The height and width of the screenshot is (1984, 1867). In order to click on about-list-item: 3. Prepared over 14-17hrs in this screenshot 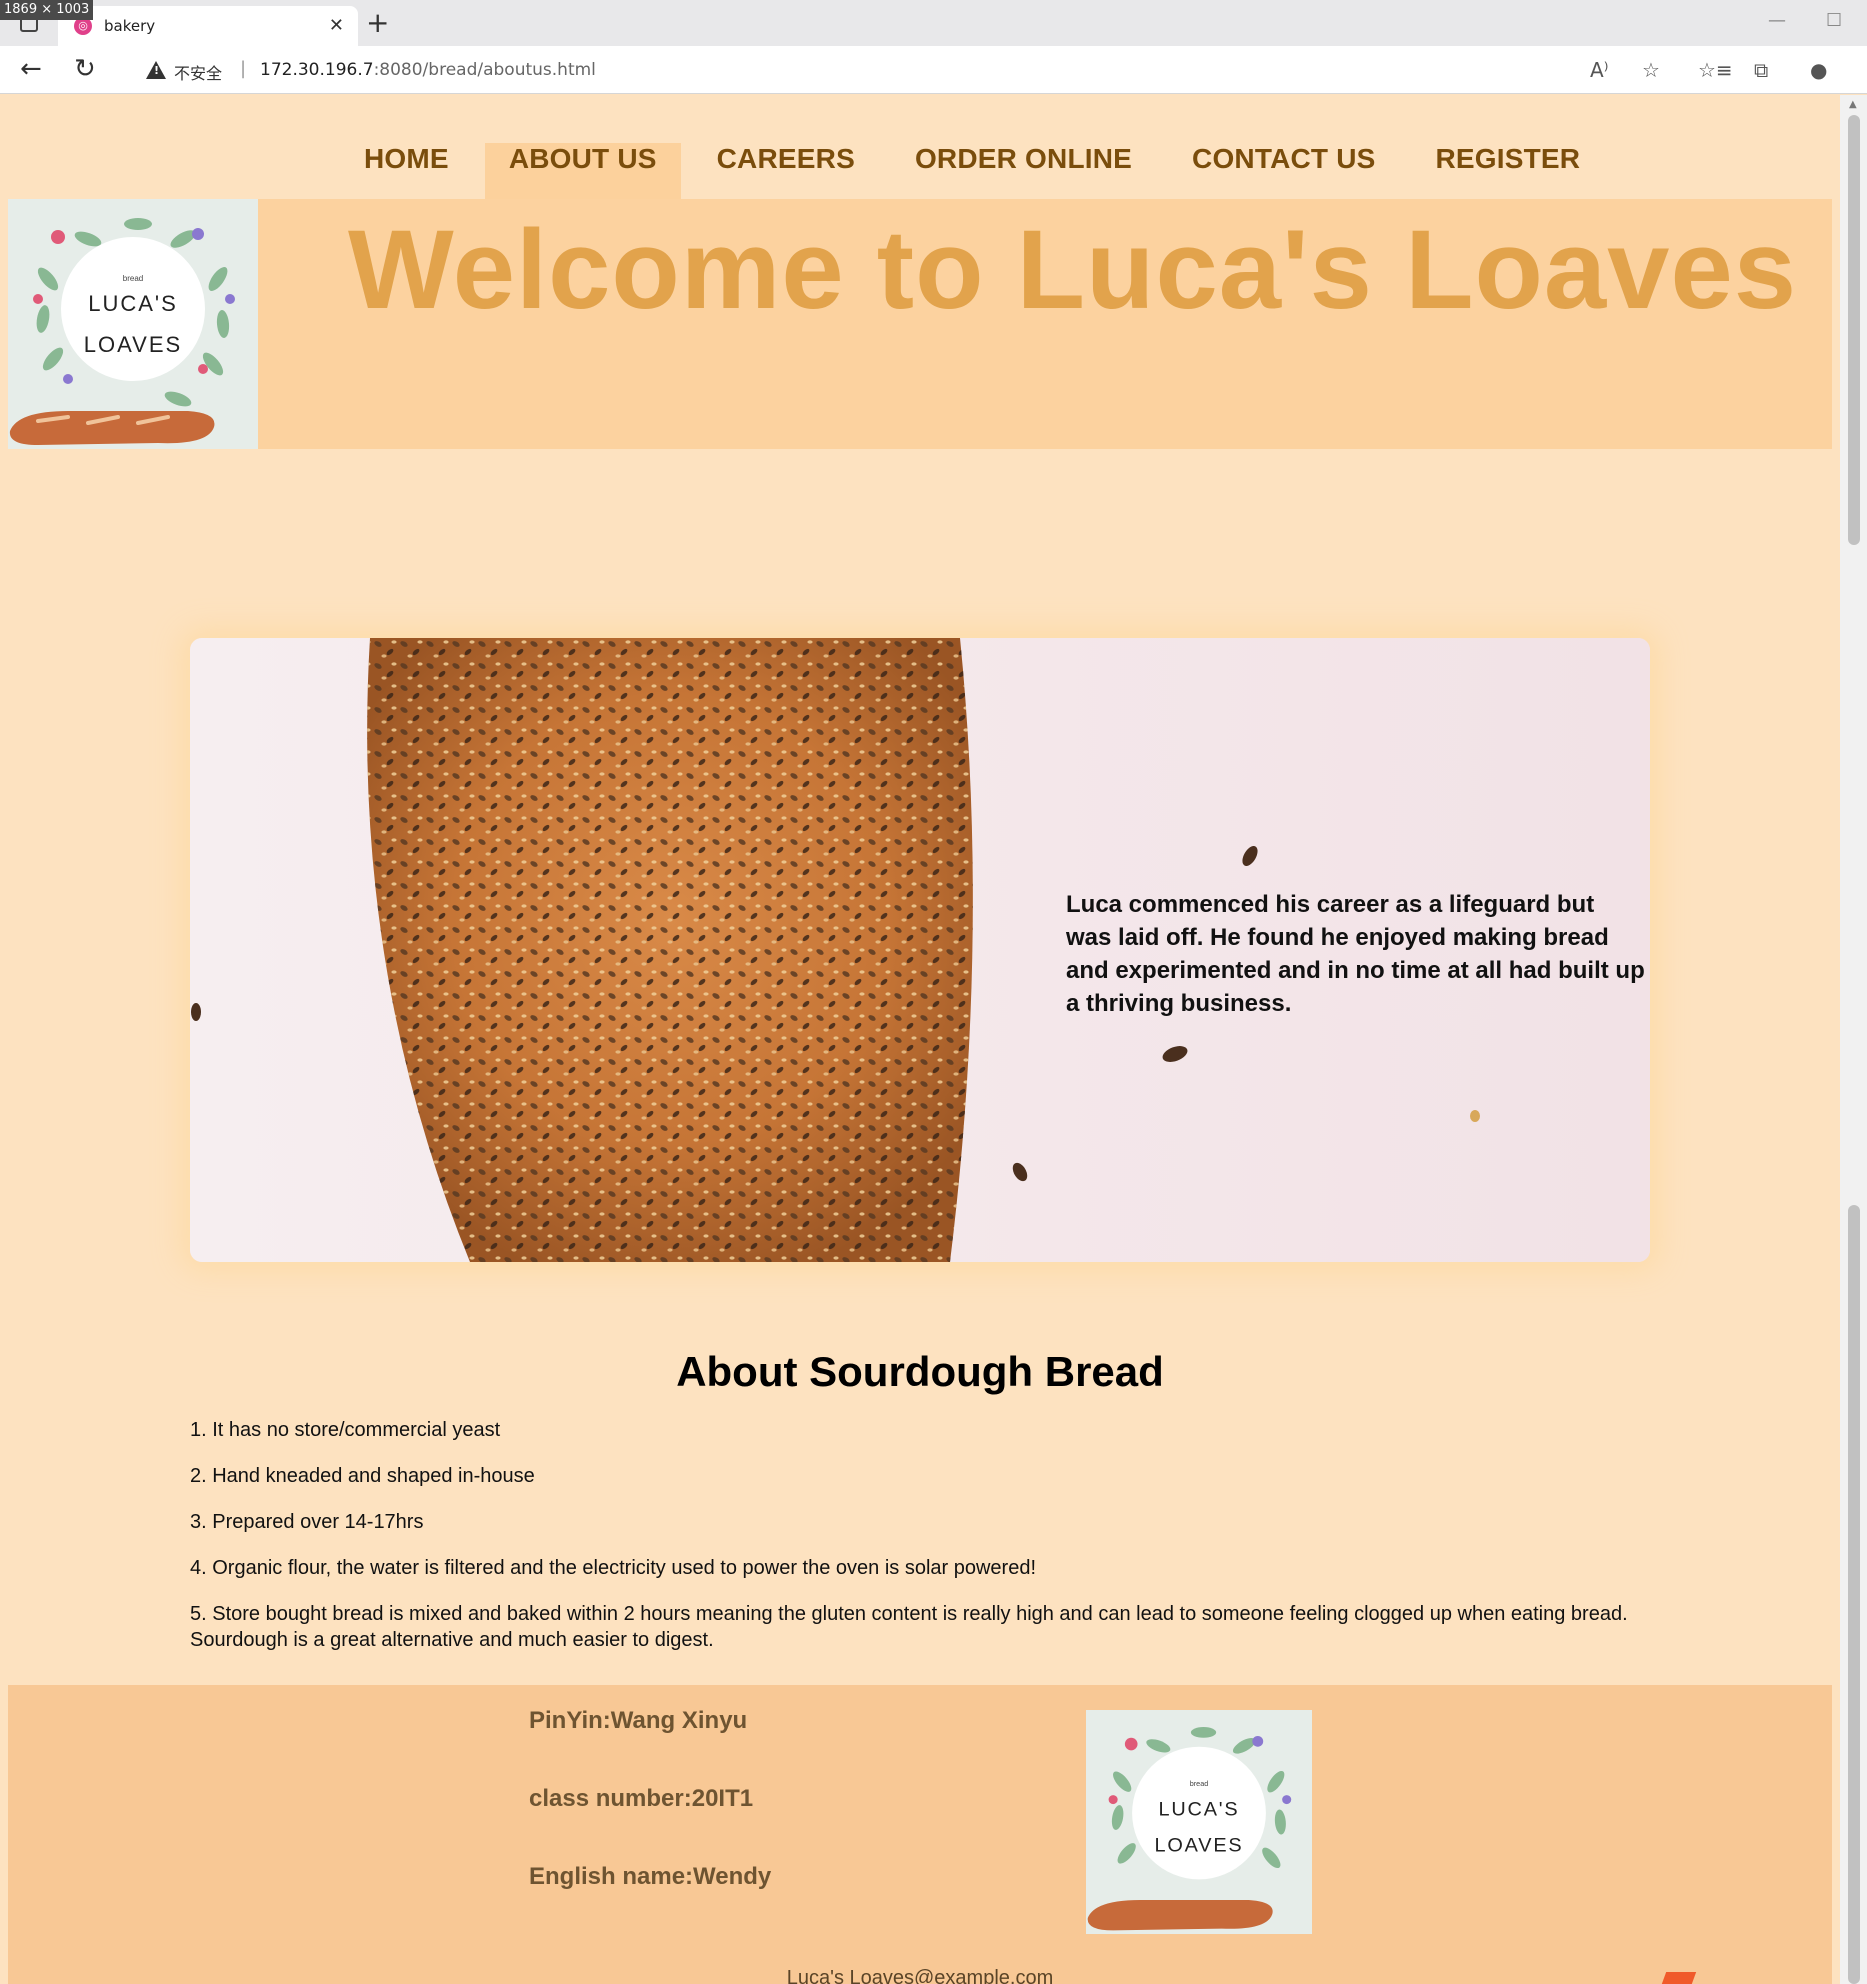, I will do `click(307, 1522)`.